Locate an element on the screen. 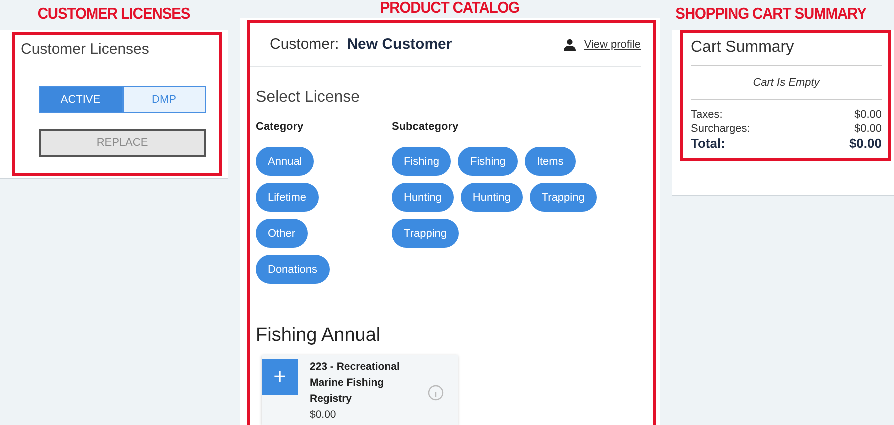 This screenshot has width=894, height=425. annotation-label: CUSTOMER LICENSES is located at coordinates (114, 15).